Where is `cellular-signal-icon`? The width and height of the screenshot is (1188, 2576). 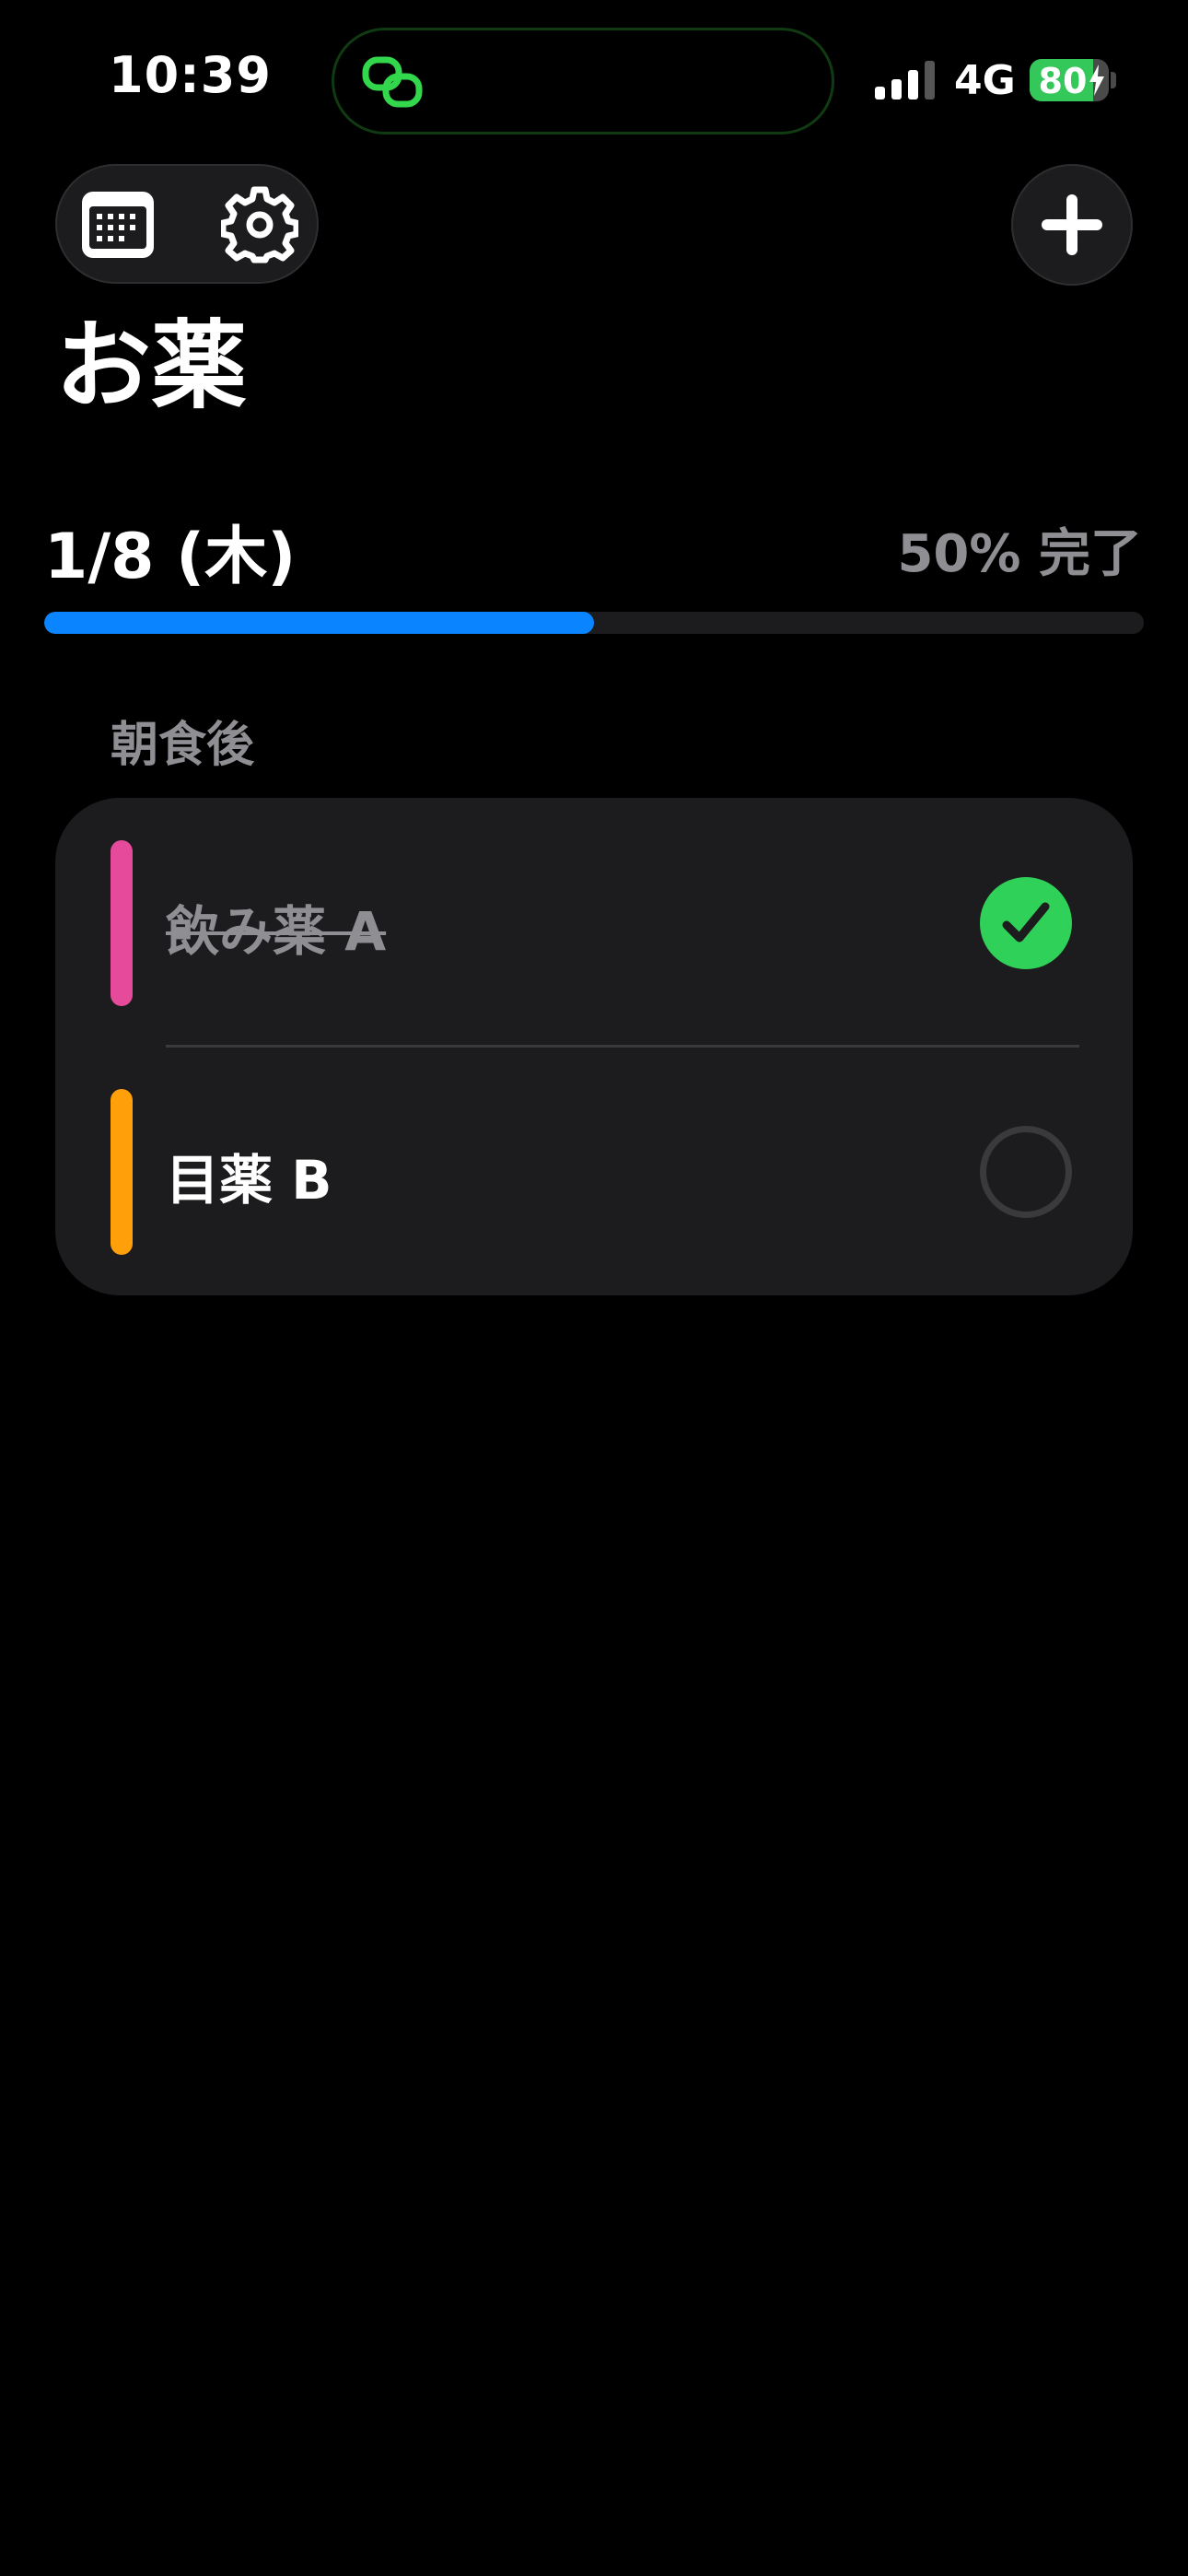
cellular-signal-icon is located at coordinates (905, 80).